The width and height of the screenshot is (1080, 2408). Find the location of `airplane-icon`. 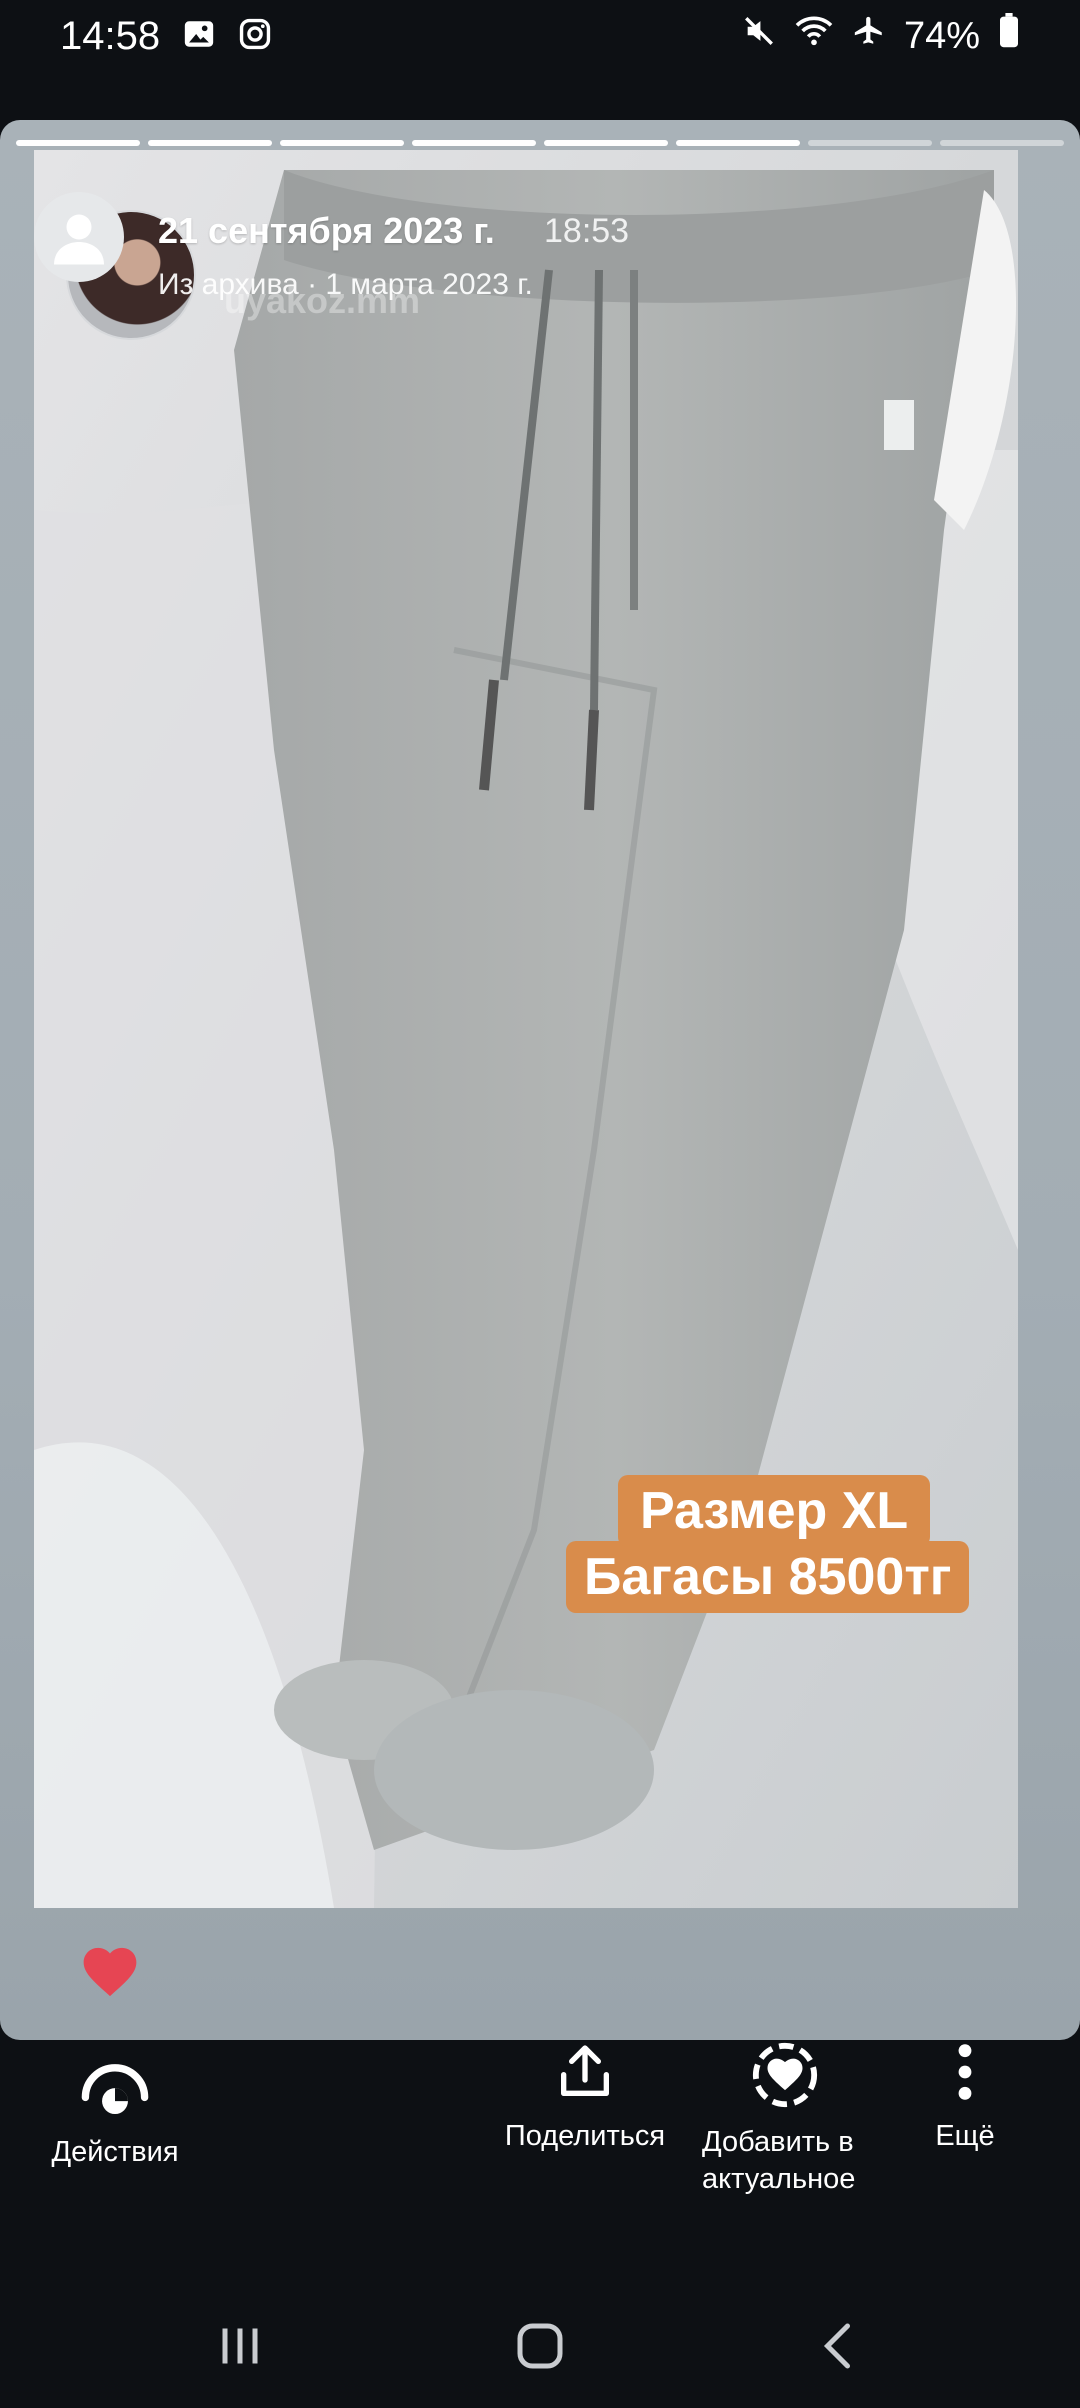

airplane-icon is located at coordinates (869, 36).